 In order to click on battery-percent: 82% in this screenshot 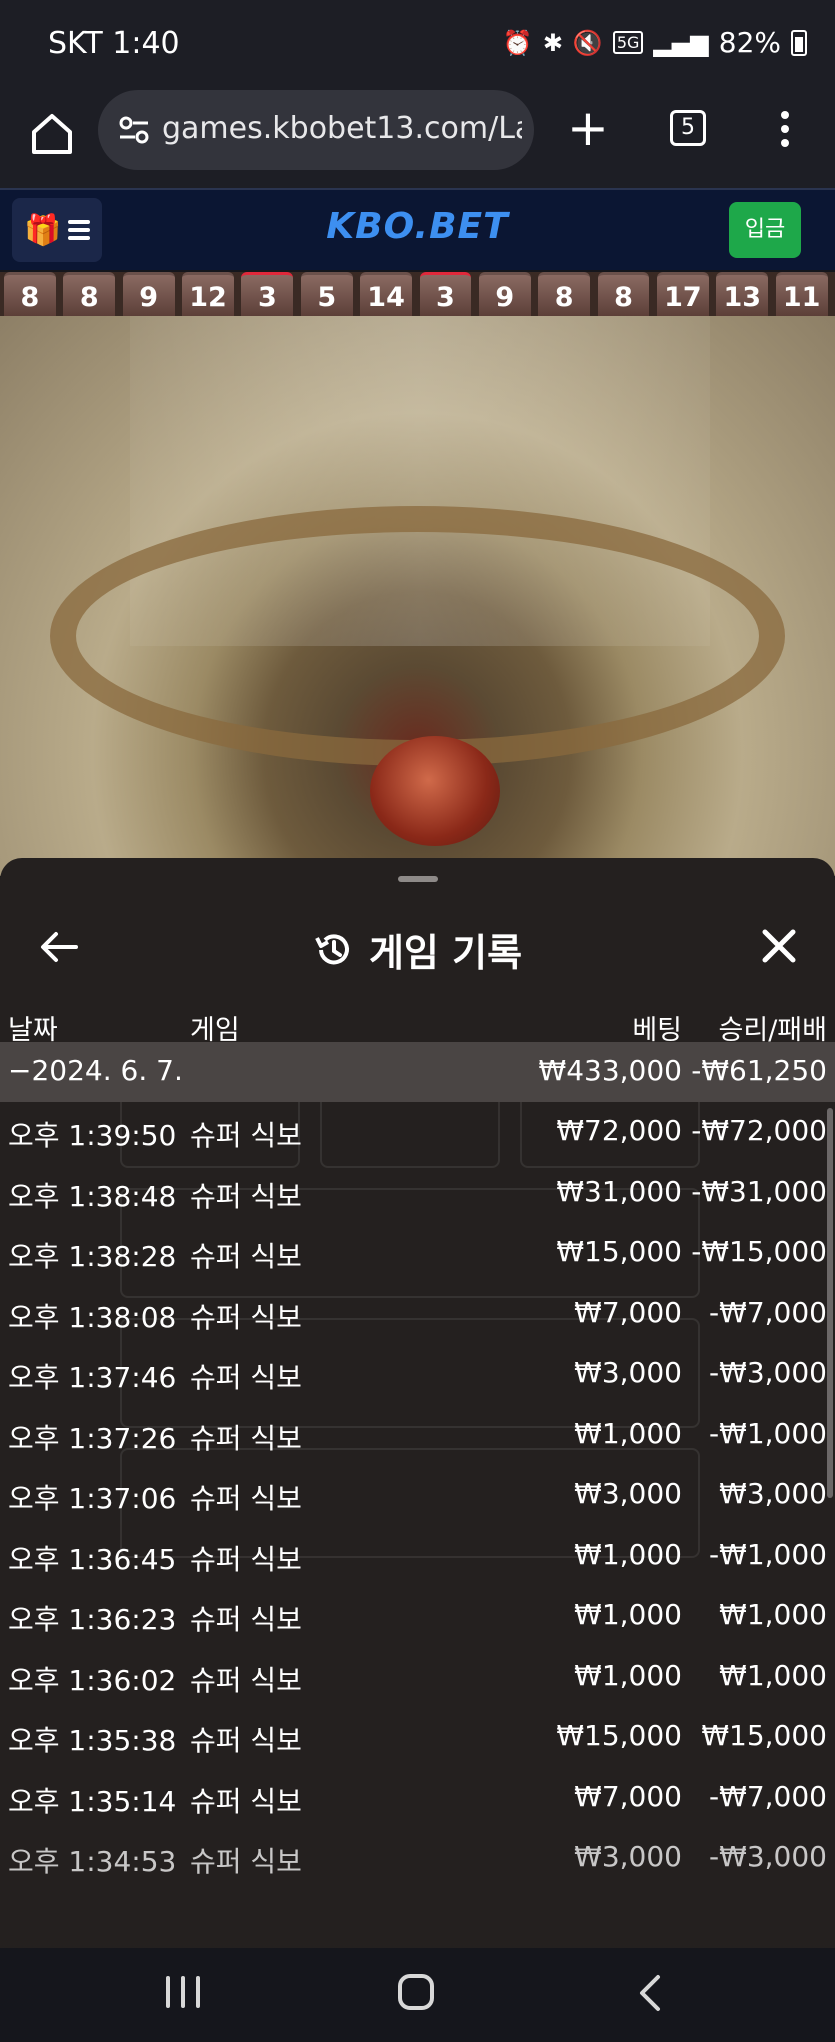, I will do `click(749, 42)`.